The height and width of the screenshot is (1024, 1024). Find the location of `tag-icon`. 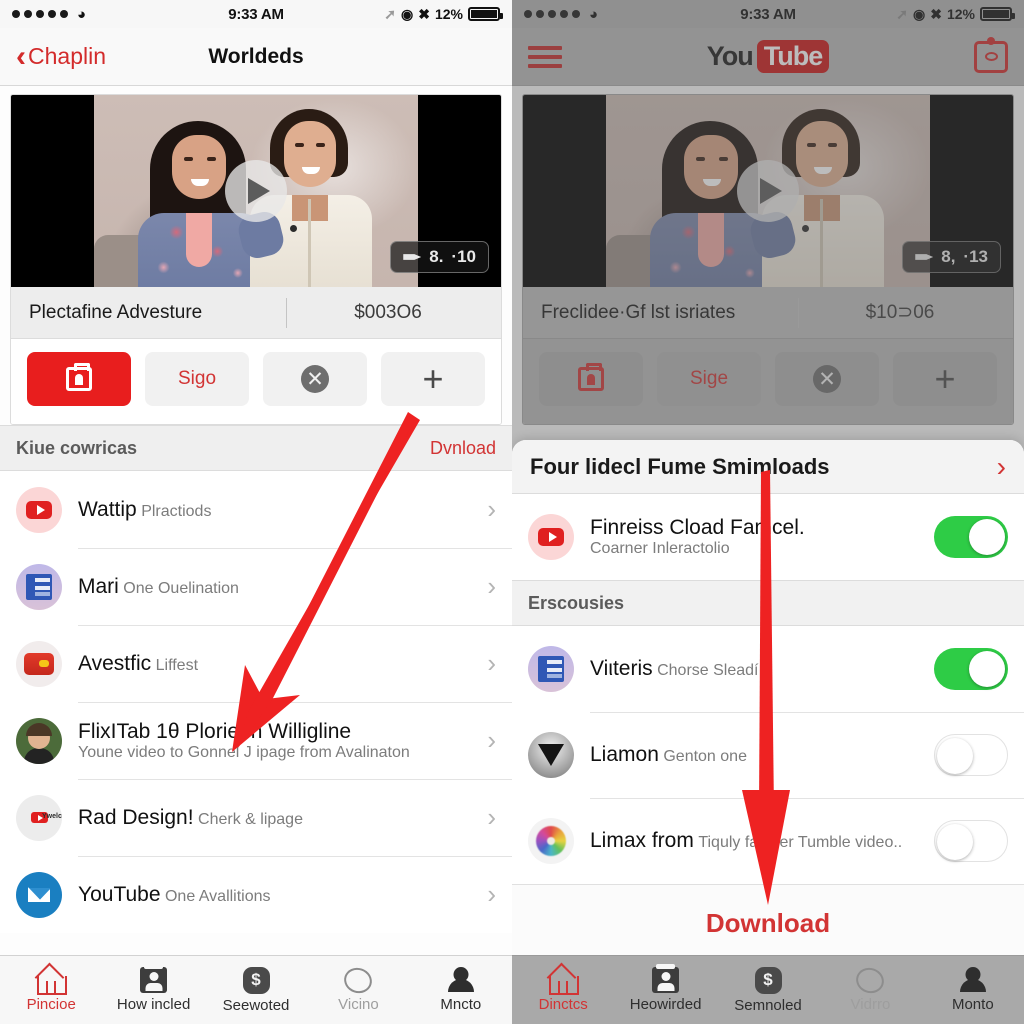

tag-icon is located at coordinates (412, 257).